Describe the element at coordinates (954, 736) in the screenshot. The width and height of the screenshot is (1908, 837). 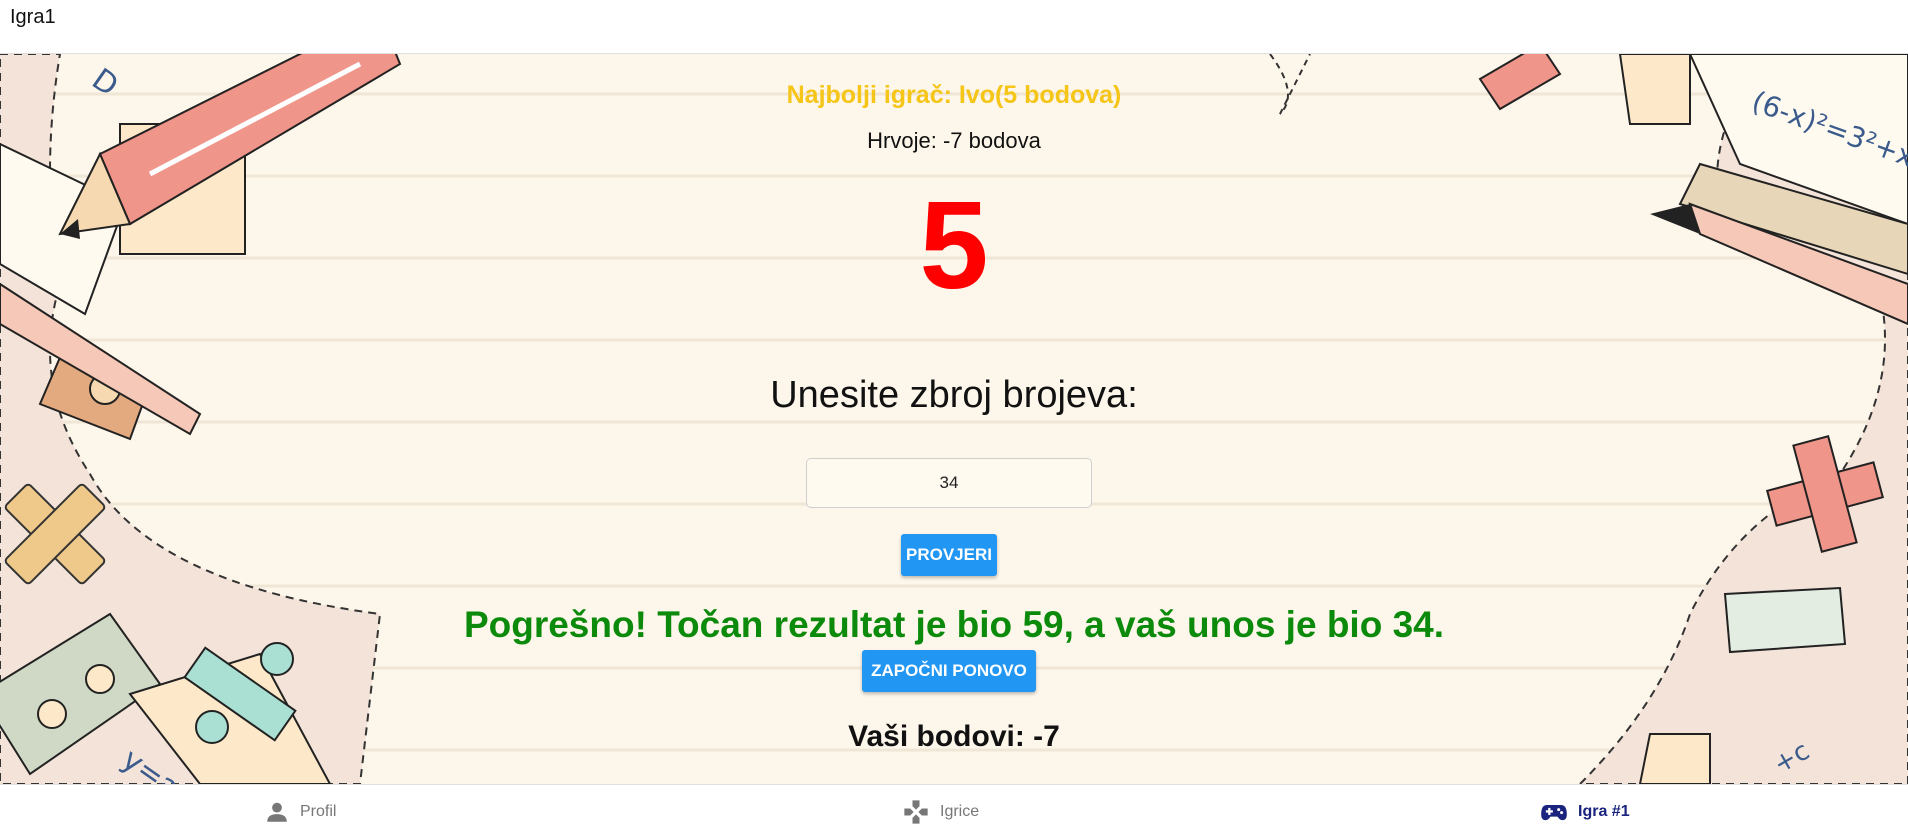
I see `score-label: Vaši bodovi: -7` at that location.